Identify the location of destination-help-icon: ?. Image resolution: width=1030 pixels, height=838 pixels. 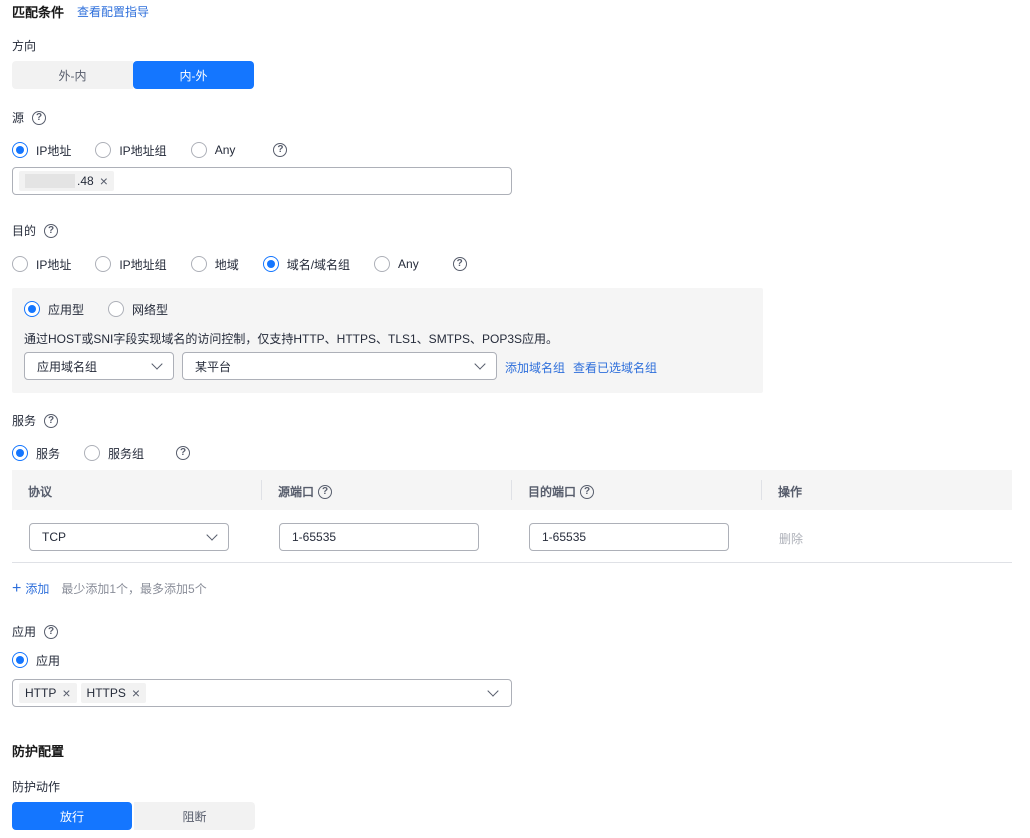
(51, 230).